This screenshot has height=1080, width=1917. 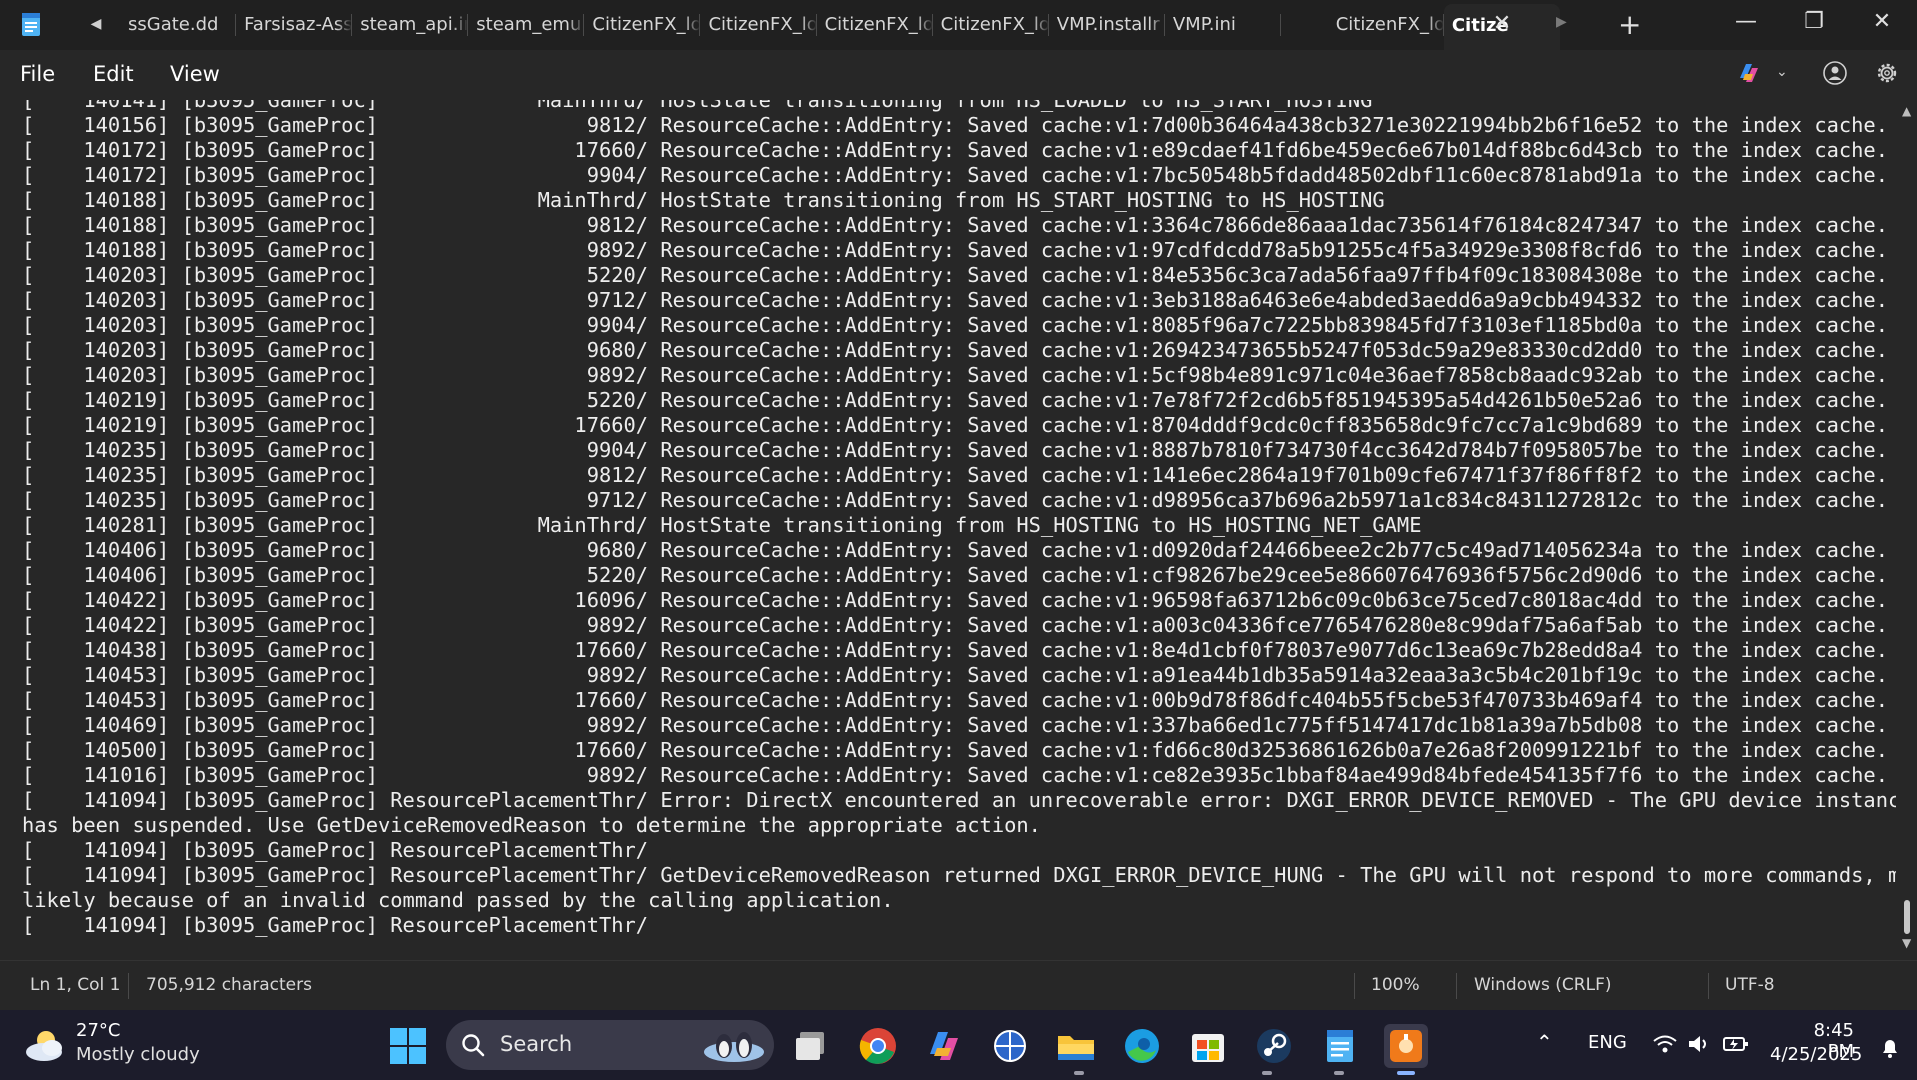 What do you see at coordinates (734, 1047) in the screenshot?
I see `search-highlight-icon` at bounding box center [734, 1047].